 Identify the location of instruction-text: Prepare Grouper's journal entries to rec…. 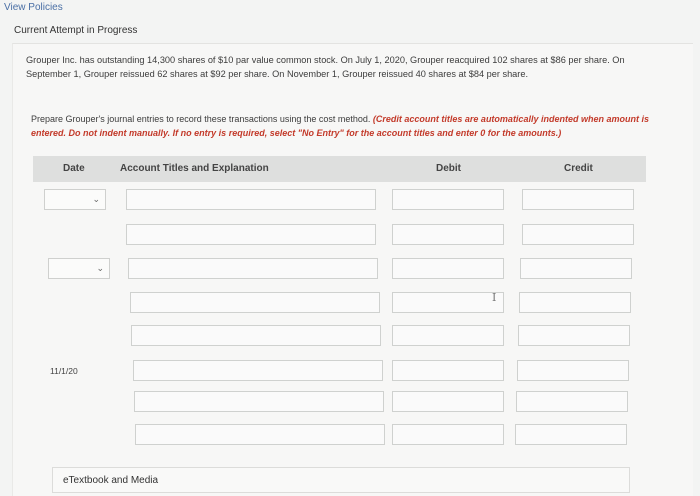
(202, 119).